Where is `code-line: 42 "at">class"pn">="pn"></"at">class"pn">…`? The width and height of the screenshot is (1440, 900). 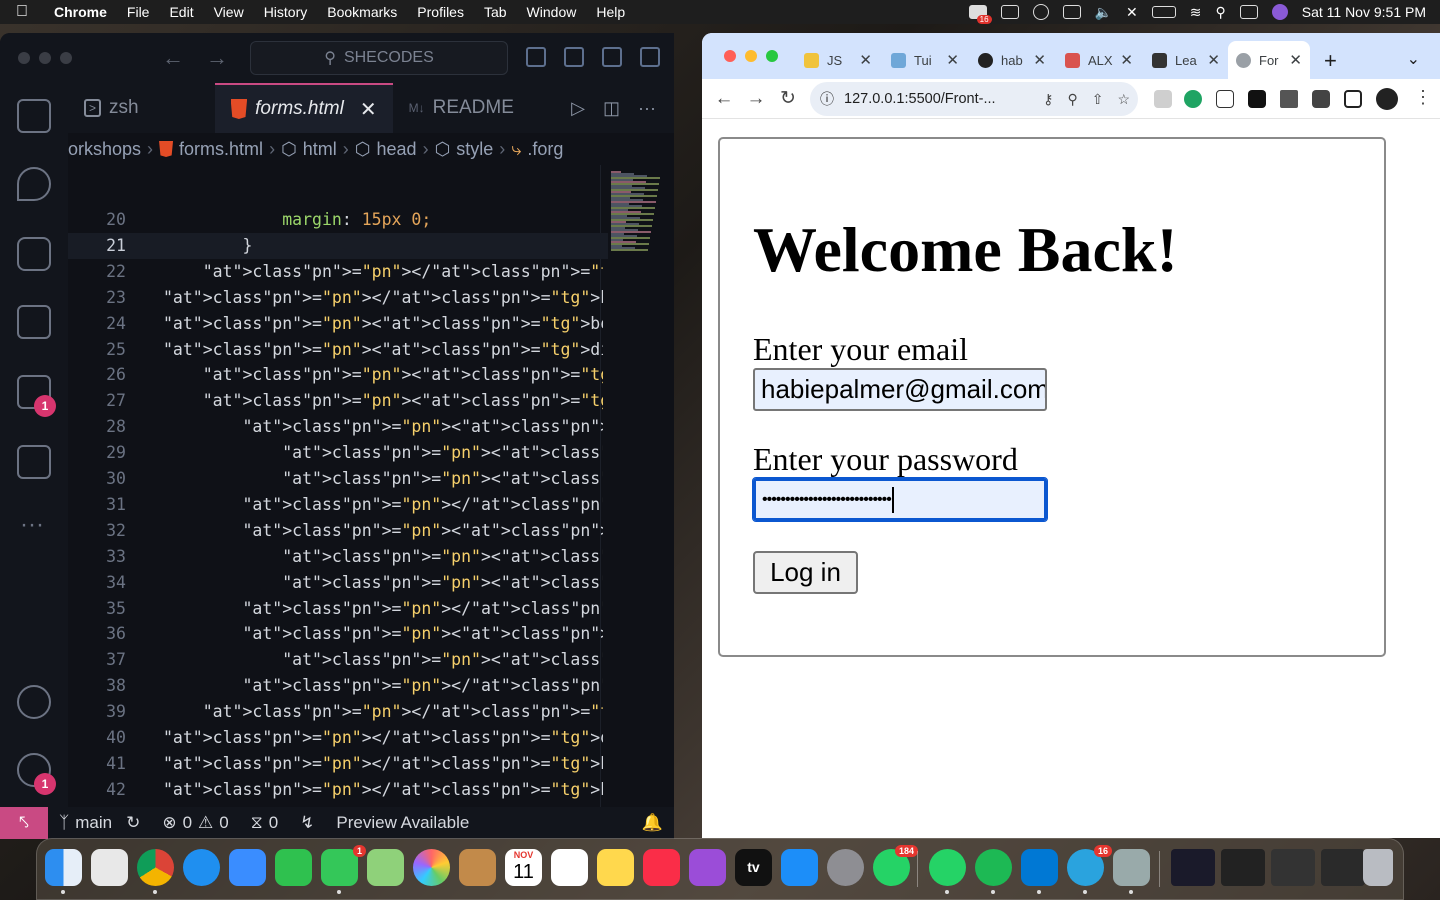 code-line: 42 "at">class"pn">="pn"></"at">class"pn">… is located at coordinates (338, 790).